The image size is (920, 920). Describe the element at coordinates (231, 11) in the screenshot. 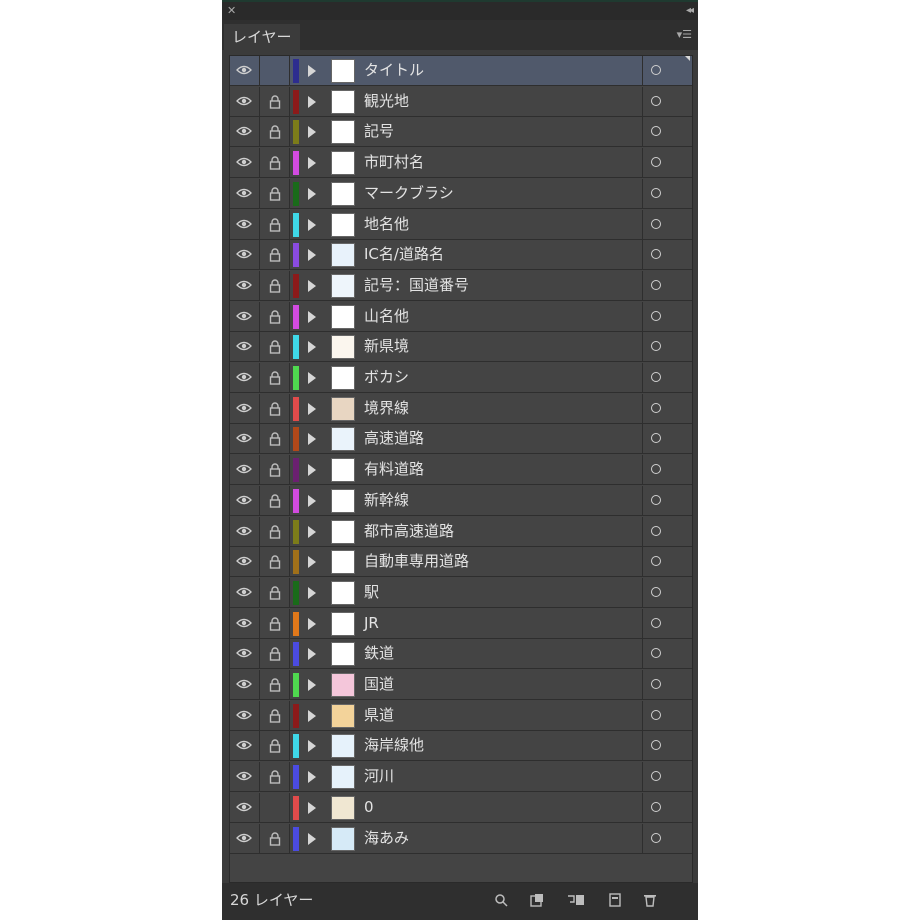

I see `close-icon: ✕` at that location.